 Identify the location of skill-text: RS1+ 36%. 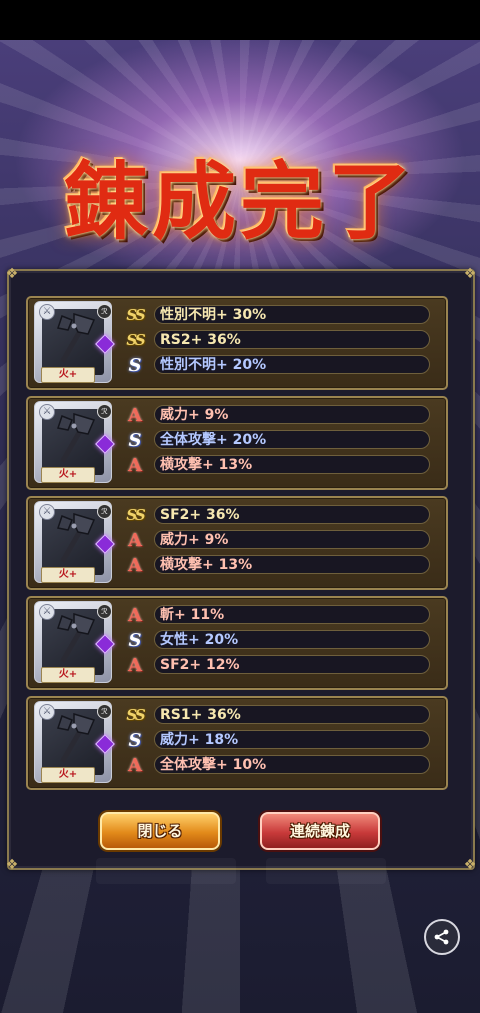
(292, 714).